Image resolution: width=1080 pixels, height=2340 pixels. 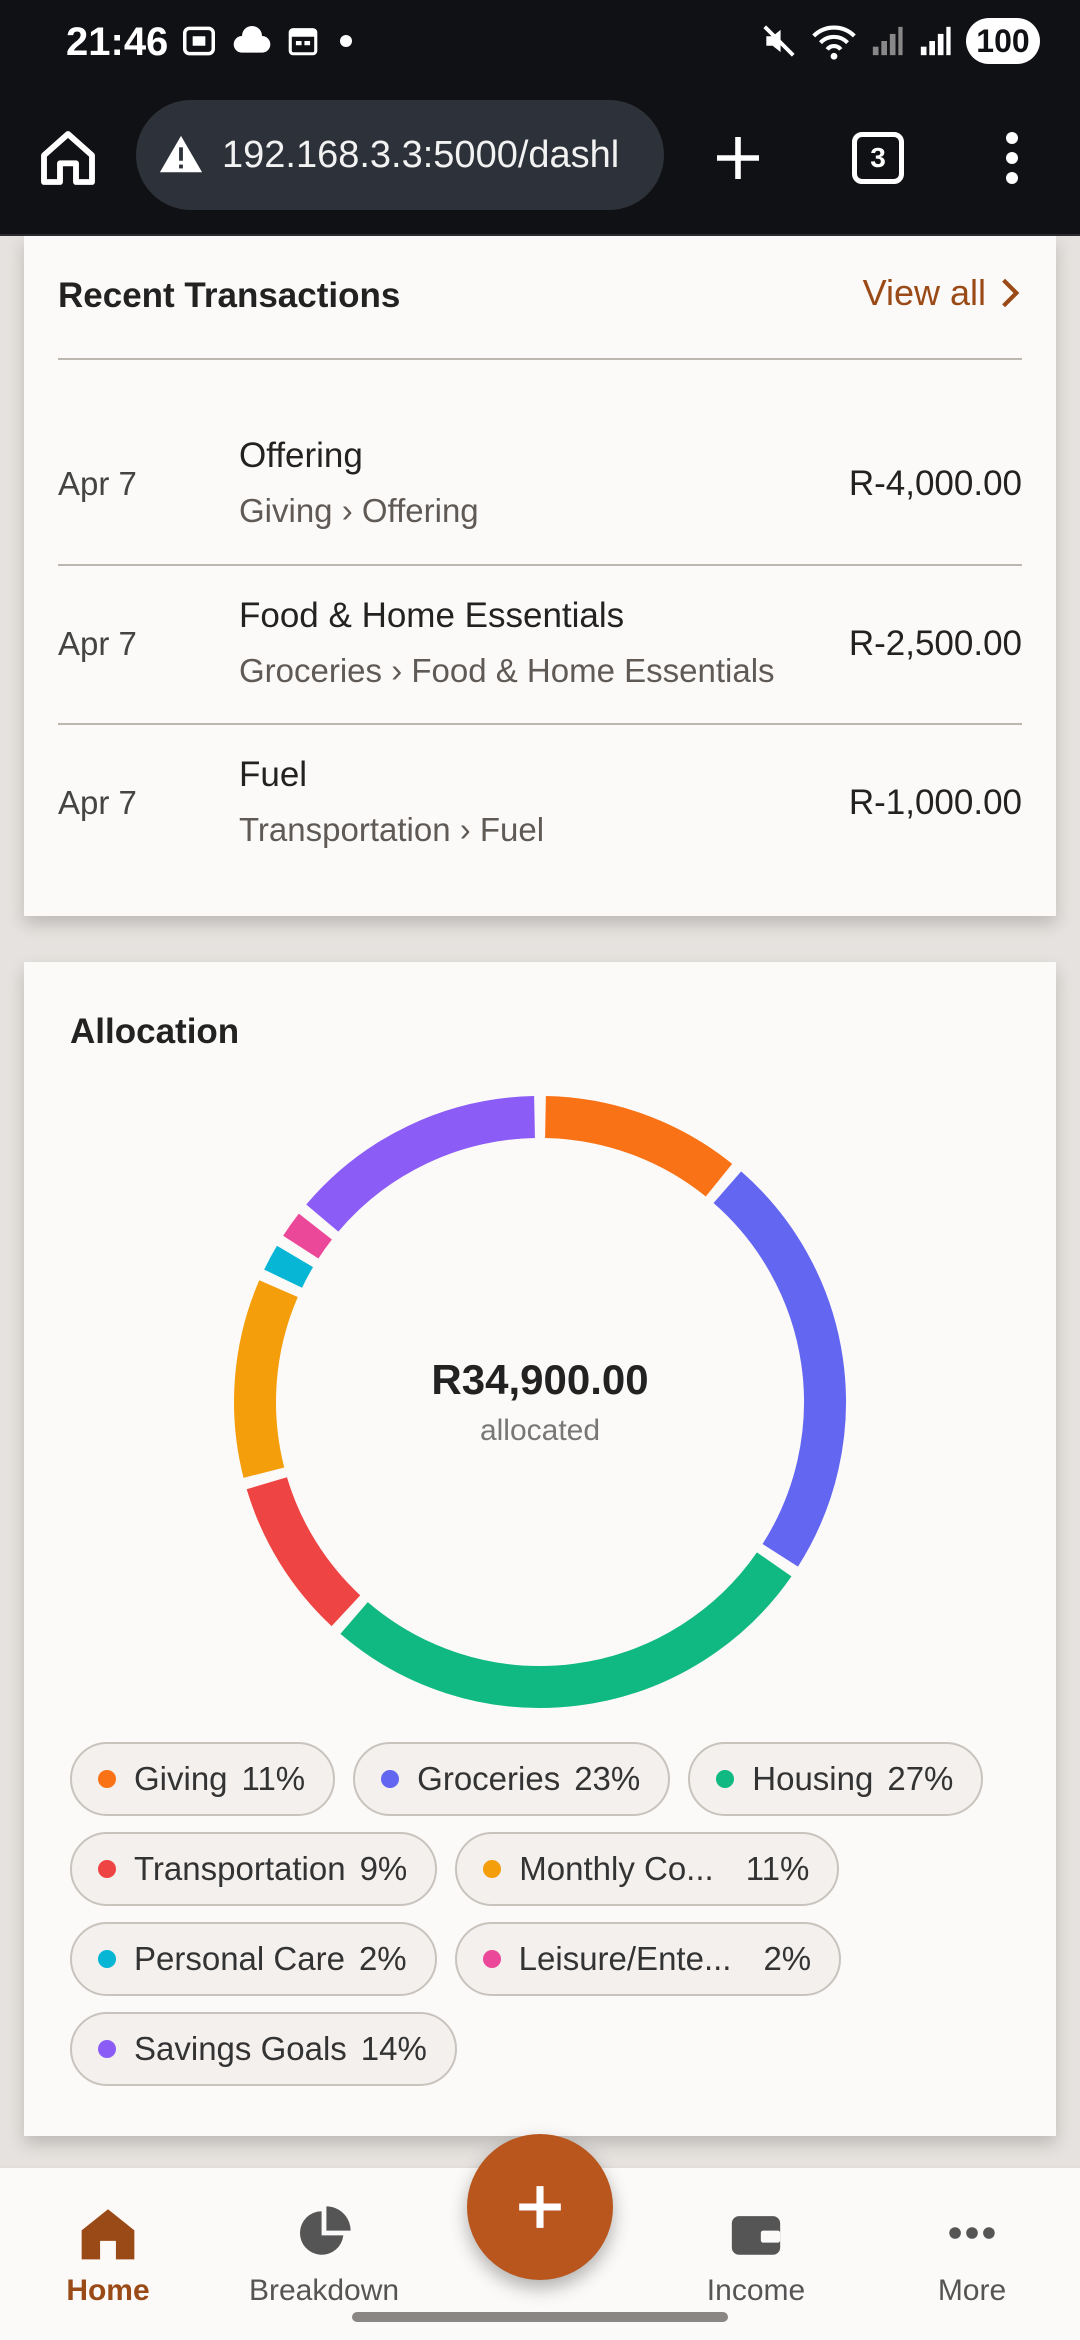 What do you see at coordinates (108, 2290) in the screenshot?
I see `nav-home-label: Home` at bounding box center [108, 2290].